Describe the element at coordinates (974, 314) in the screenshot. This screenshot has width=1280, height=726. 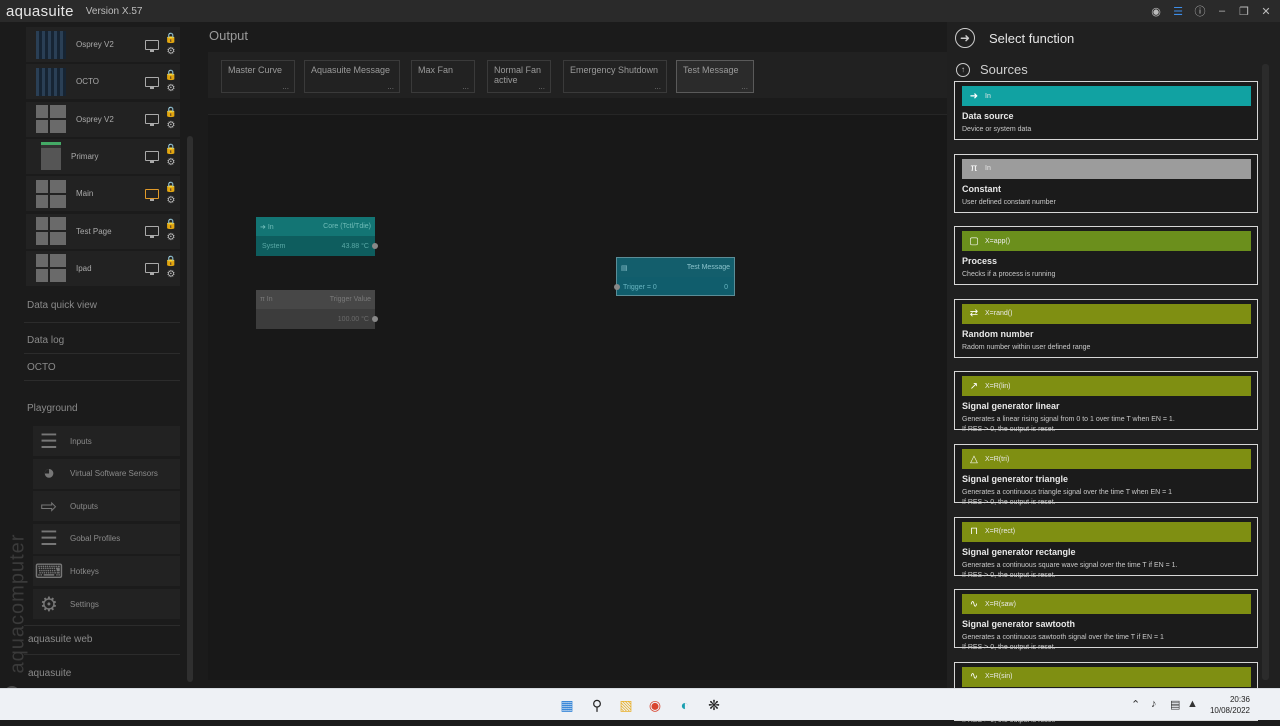
I see `shuffle-icon: ⇄` at that location.